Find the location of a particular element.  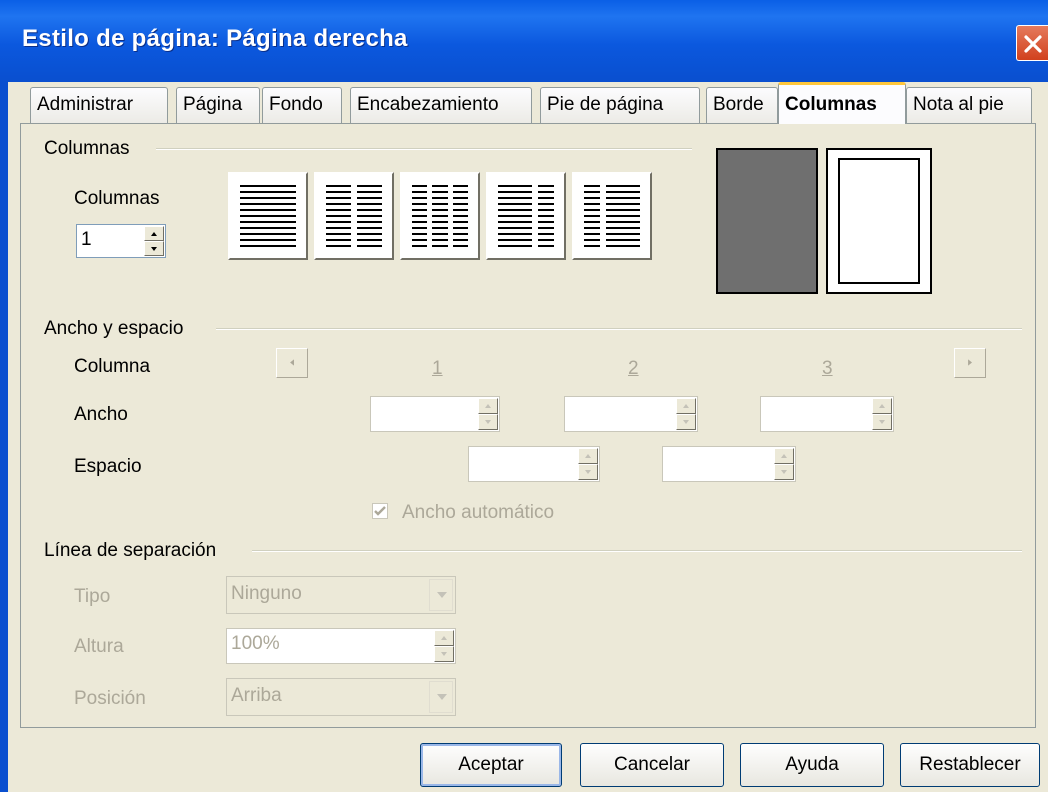

close-icon is located at coordinates (1033, 44).